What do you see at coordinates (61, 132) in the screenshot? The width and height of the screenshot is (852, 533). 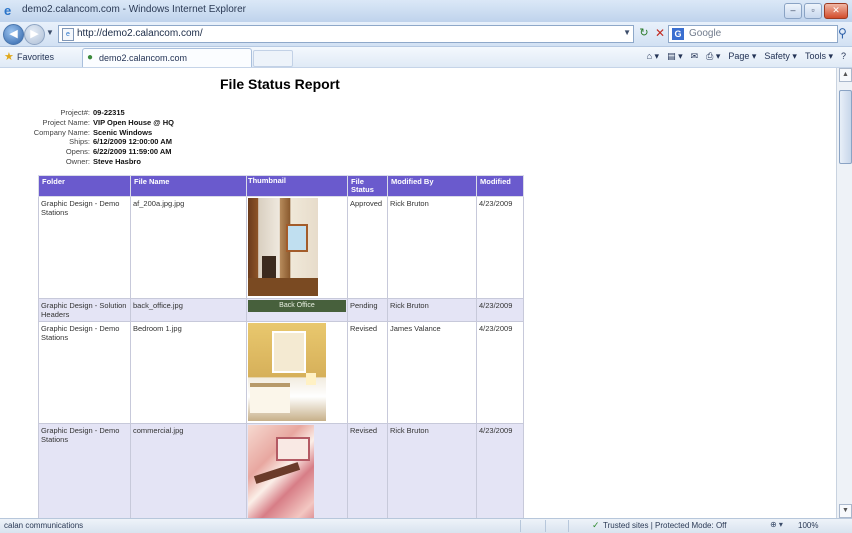 I see `meta-label: Company Name:` at bounding box center [61, 132].